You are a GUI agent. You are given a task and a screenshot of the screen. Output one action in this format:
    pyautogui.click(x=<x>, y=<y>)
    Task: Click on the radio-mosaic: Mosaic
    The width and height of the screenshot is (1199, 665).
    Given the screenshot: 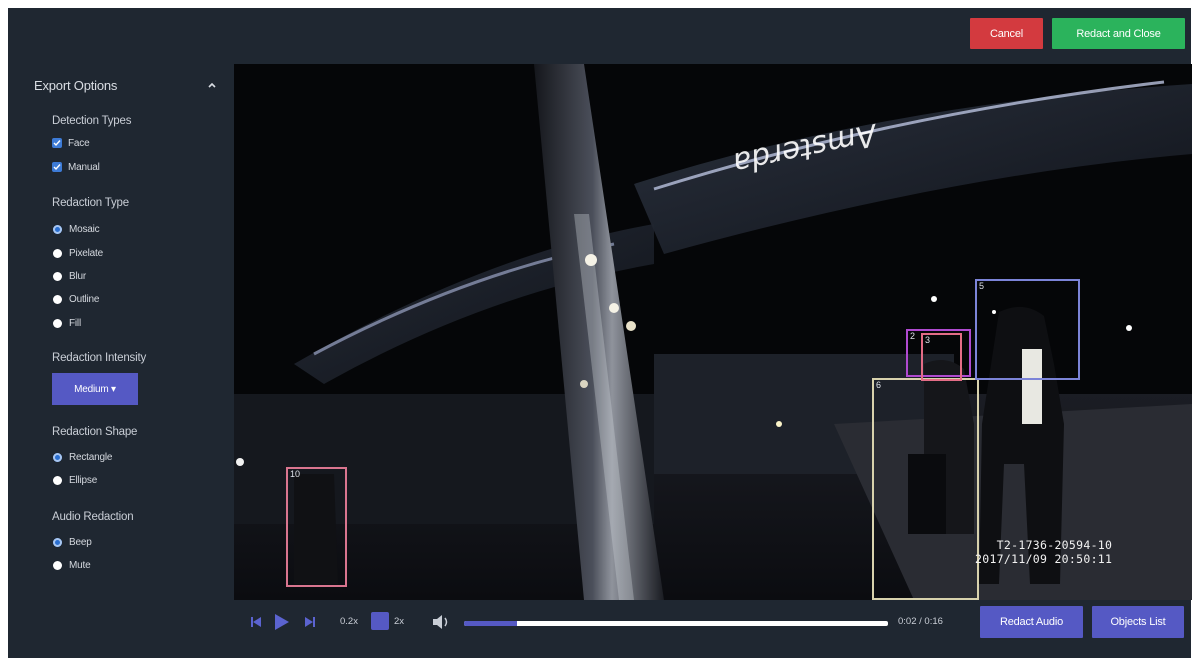 What is the action you would take?
    pyautogui.click(x=76, y=229)
    